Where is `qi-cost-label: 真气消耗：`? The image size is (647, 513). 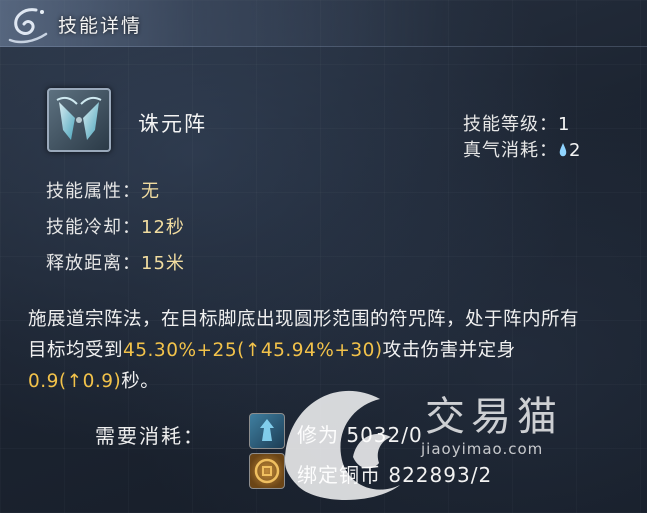 qi-cost-label: 真气消耗： is located at coordinates (510, 150).